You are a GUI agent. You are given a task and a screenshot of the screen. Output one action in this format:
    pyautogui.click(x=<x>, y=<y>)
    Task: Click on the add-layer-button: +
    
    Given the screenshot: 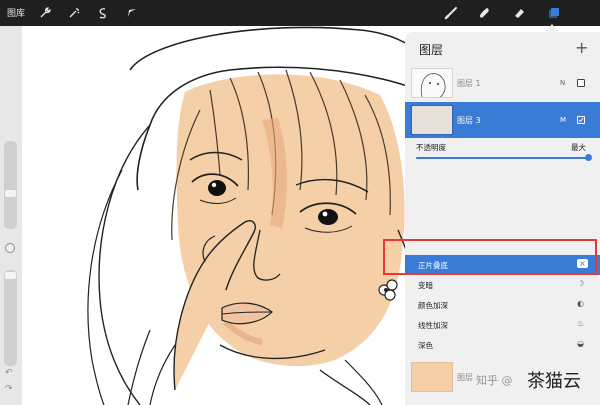 What is the action you would take?
    pyautogui.click(x=581, y=47)
    